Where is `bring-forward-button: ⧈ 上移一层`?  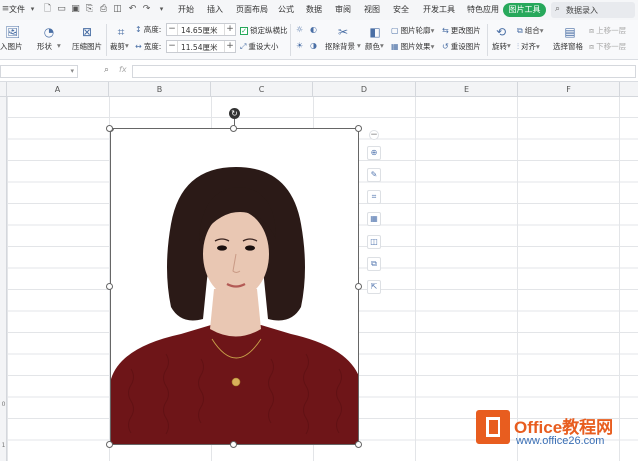
bring-forward-button: ⧈ 上移一层 is located at coordinates (607, 30).